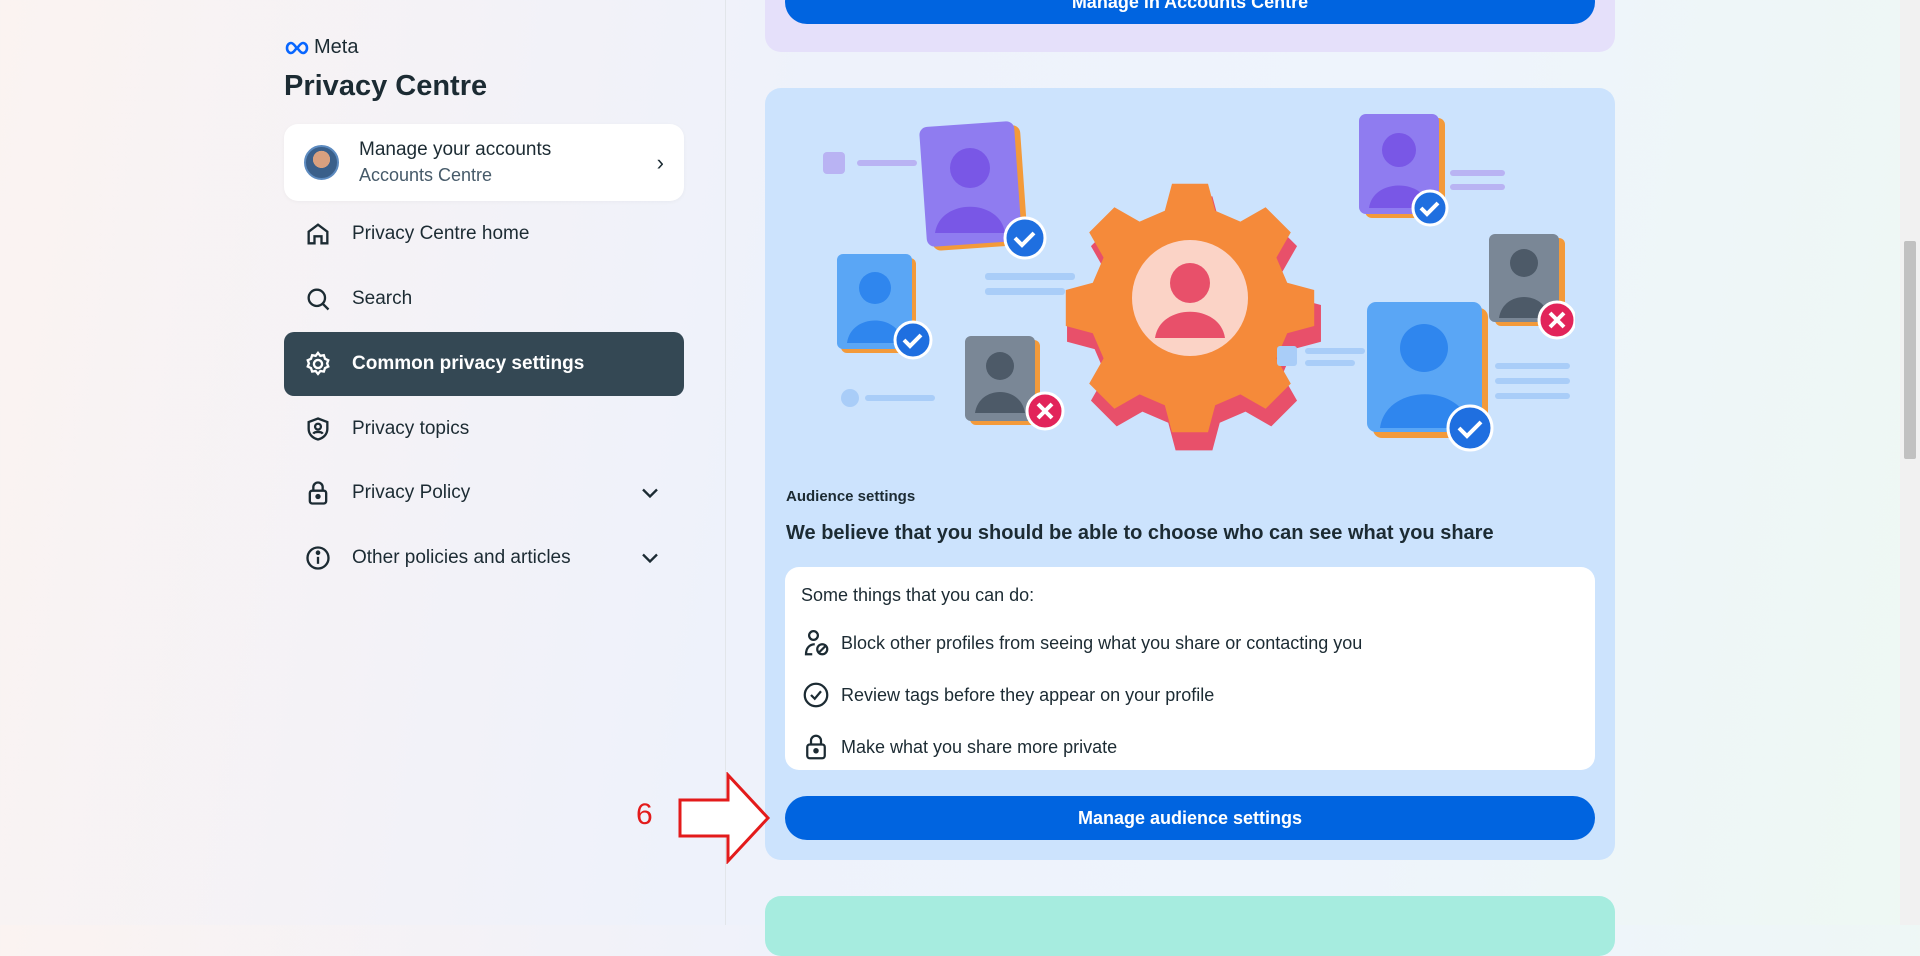 The height and width of the screenshot is (956, 1920). What do you see at coordinates (468, 363) in the screenshot?
I see `sidebar-item-label: Common privacy settings` at bounding box center [468, 363].